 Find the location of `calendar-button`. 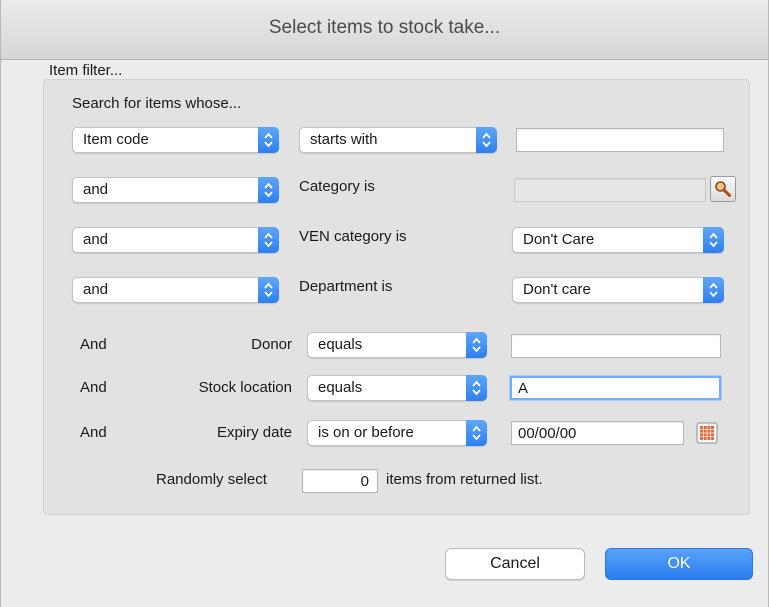

calendar-button is located at coordinates (707, 433).